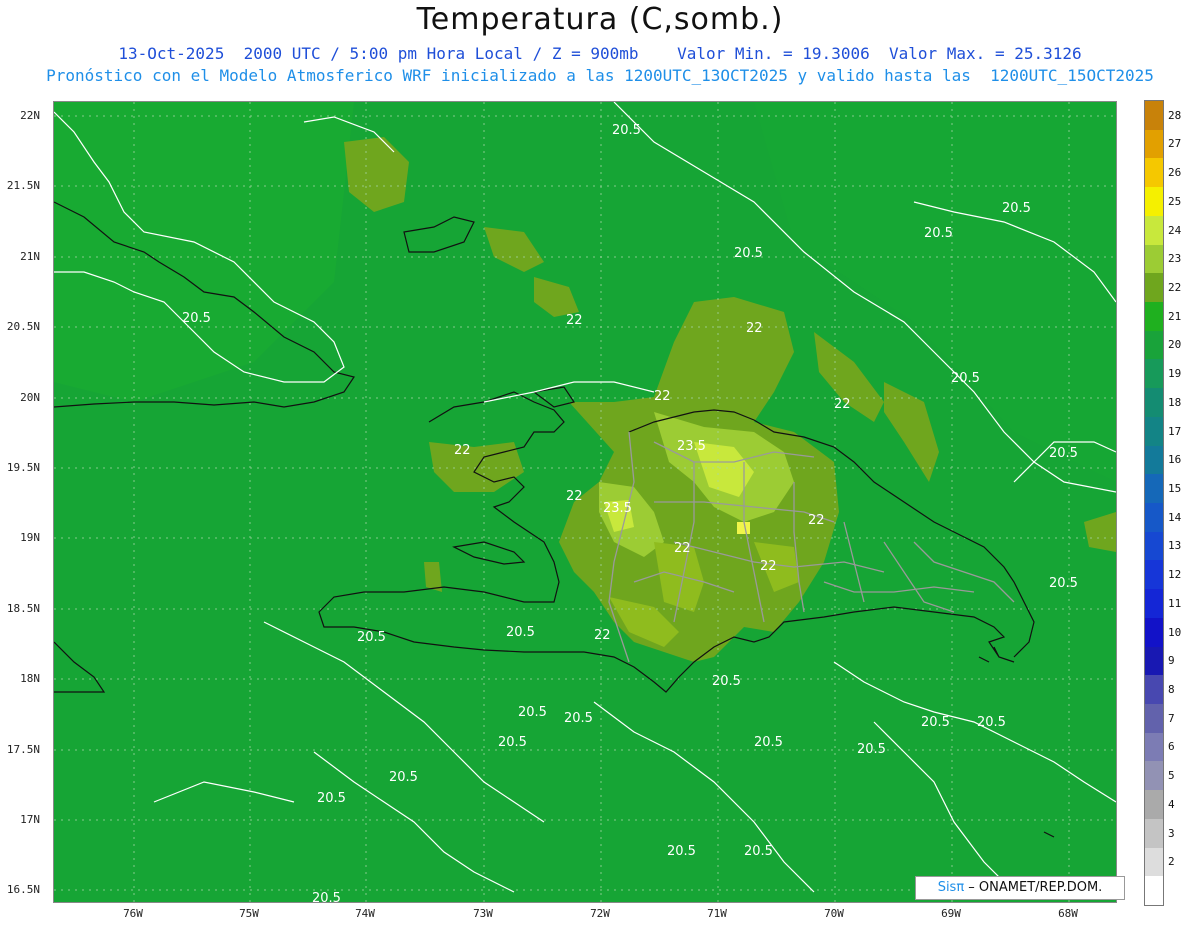 The width and height of the screenshot is (1200, 927). I want to click on colorbar-label: 5, so click(1171, 776).